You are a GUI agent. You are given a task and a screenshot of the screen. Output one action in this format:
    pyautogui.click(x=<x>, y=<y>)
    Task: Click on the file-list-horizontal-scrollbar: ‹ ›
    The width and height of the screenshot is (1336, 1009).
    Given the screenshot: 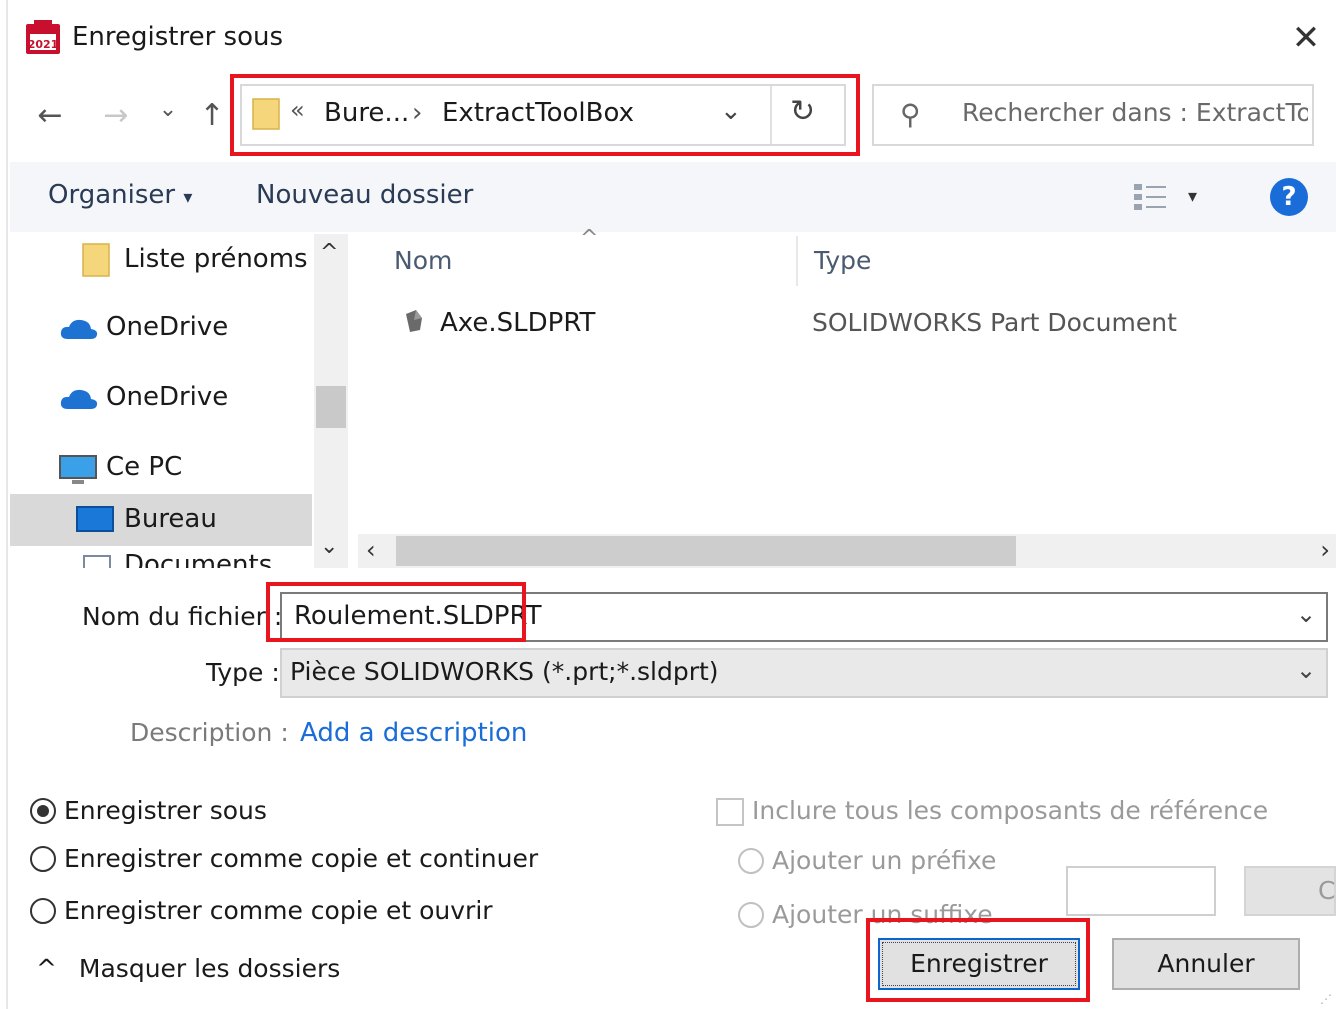 What is the action you would take?
    pyautogui.click(x=847, y=551)
    